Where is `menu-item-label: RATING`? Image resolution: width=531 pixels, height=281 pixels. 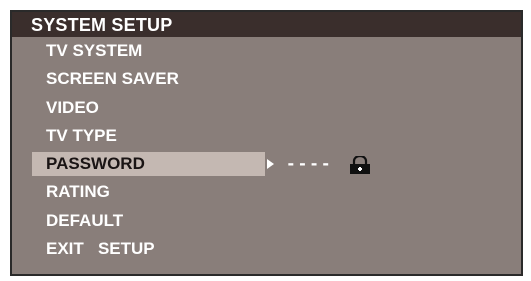
menu-item-label: RATING is located at coordinates (78, 192).